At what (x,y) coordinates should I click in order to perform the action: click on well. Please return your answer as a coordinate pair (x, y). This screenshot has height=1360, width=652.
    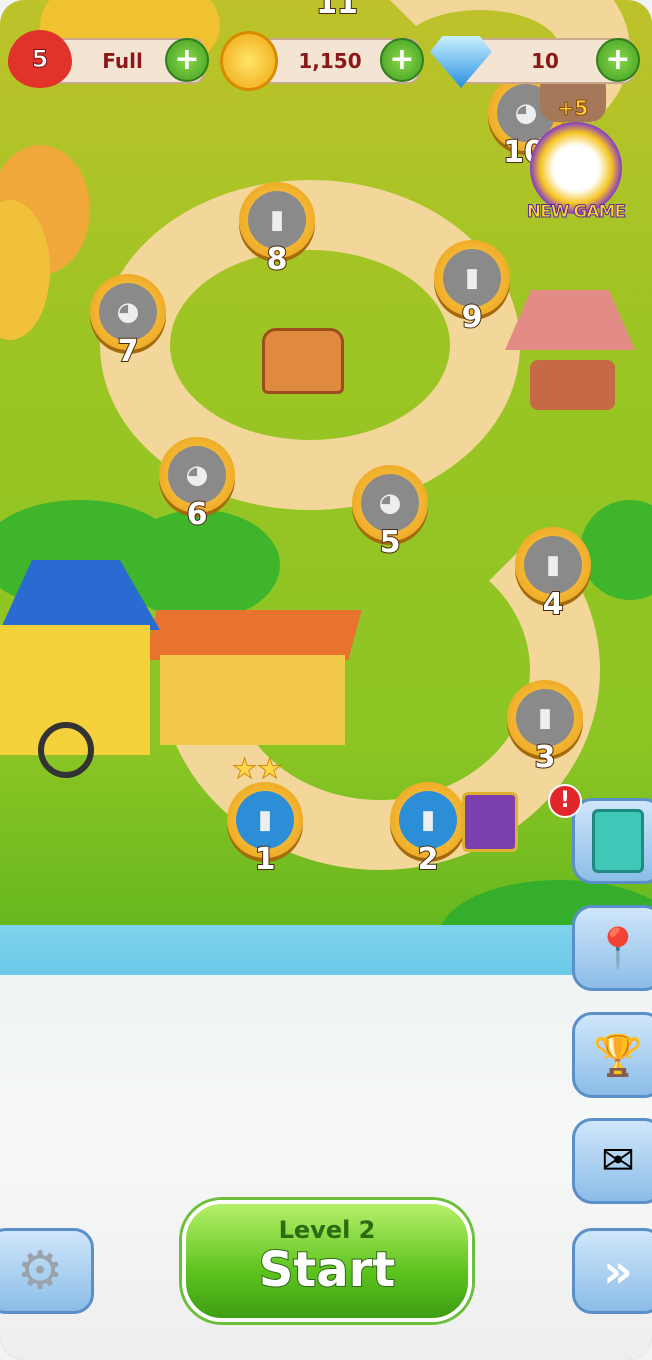
    Looking at the image, I should click on (572, 385).